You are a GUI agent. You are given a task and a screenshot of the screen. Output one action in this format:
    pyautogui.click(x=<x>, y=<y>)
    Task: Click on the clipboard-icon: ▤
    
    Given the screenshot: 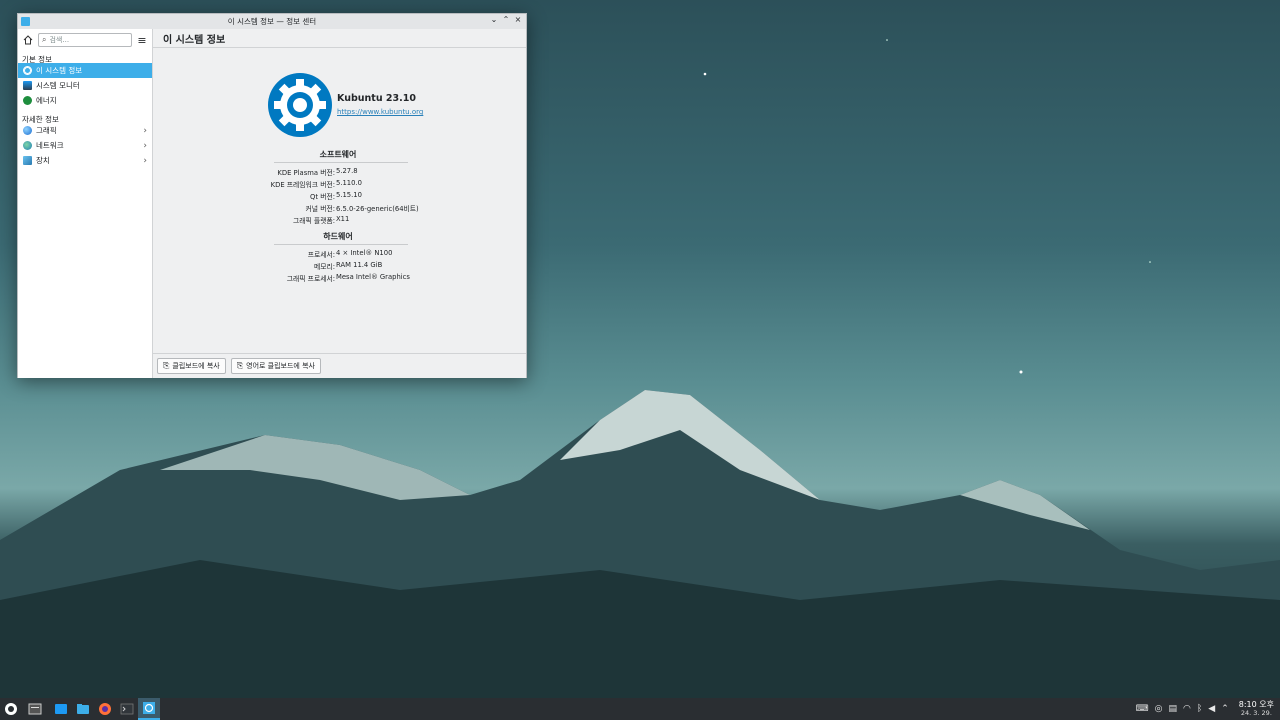 What is the action you would take?
    pyautogui.click(x=1173, y=709)
    